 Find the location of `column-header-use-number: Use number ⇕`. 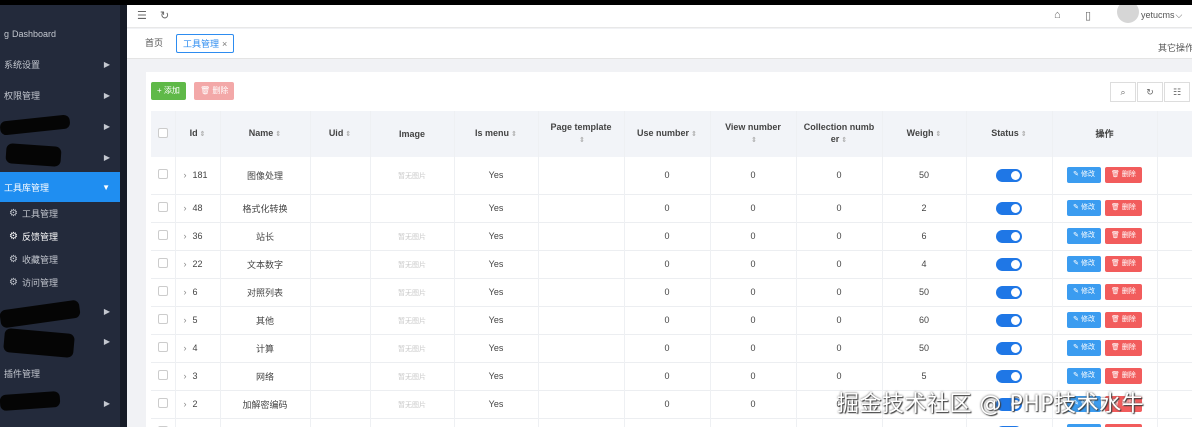

column-header-use-number: Use number ⇕ is located at coordinates (667, 134).